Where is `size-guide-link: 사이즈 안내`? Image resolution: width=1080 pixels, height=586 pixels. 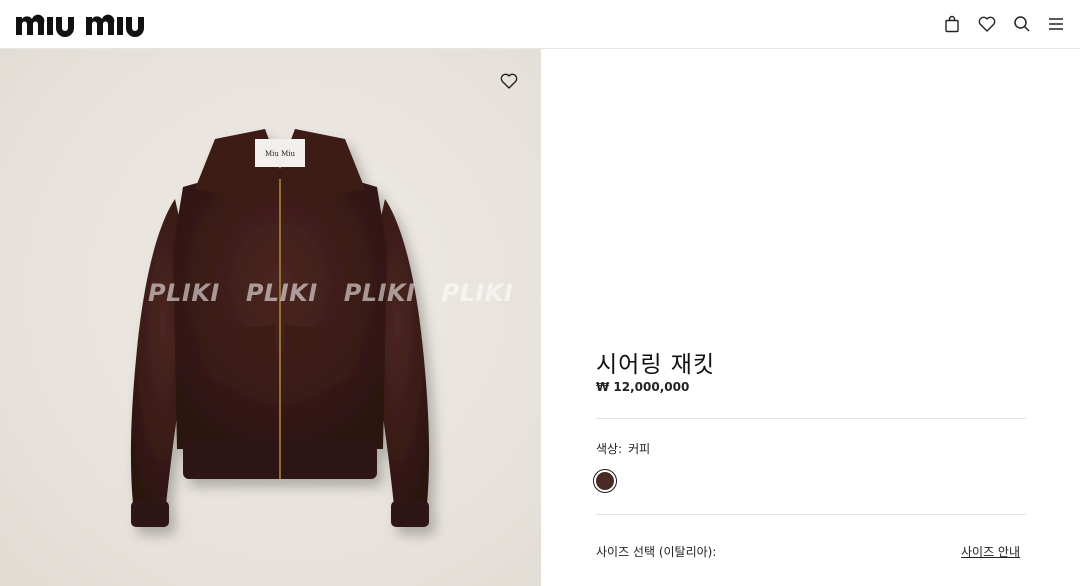 size-guide-link: 사이즈 안내 is located at coordinates (990, 551).